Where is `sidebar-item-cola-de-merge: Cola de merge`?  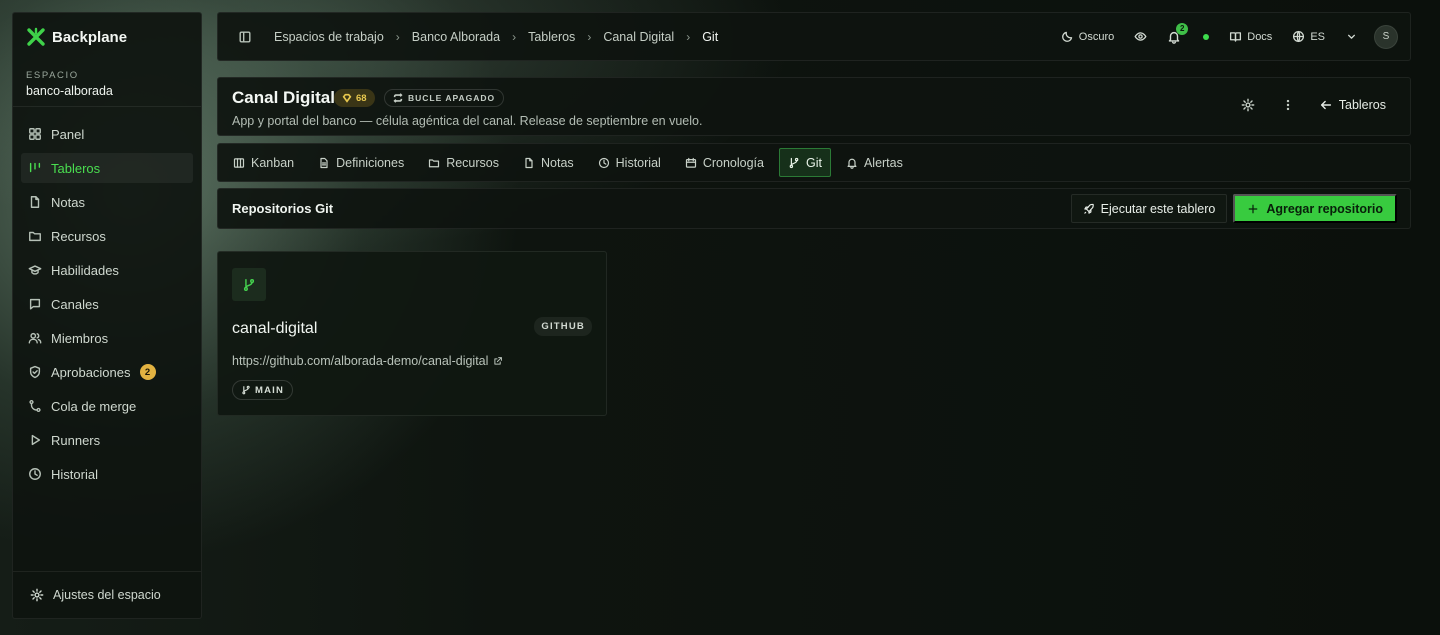
sidebar-item-cola-de-merge: Cola de merge is located at coordinates (107, 406).